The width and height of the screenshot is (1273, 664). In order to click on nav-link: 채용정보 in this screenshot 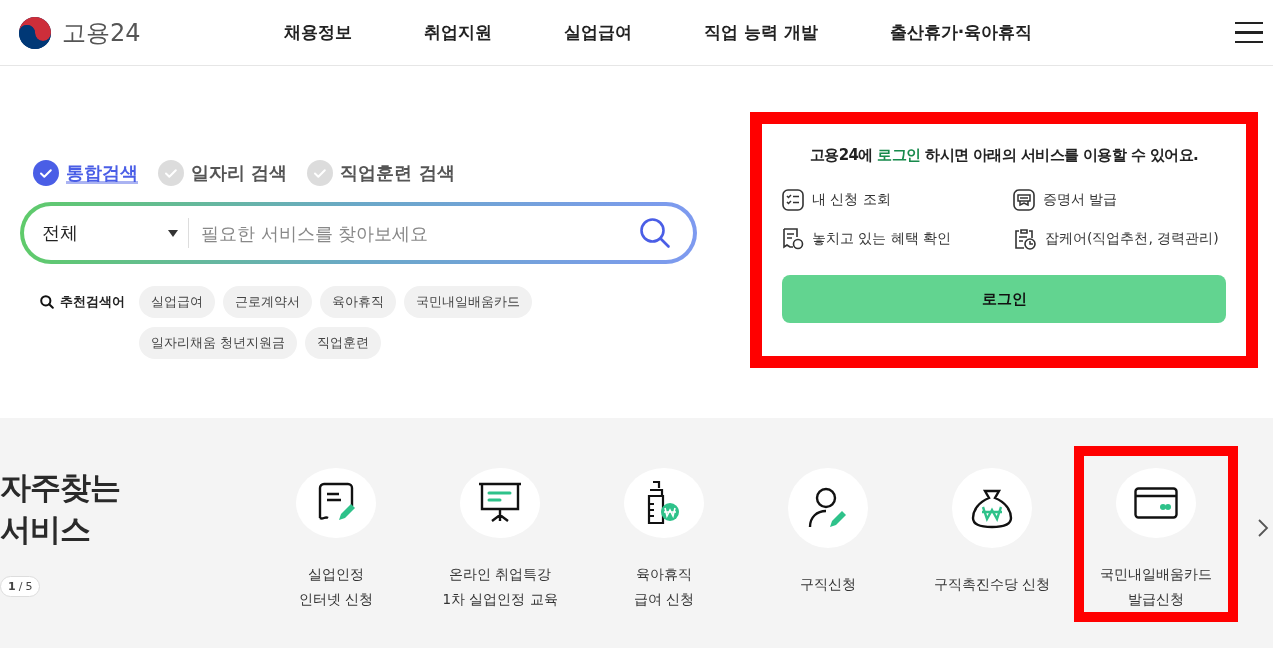, I will do `click(318, 32)`.